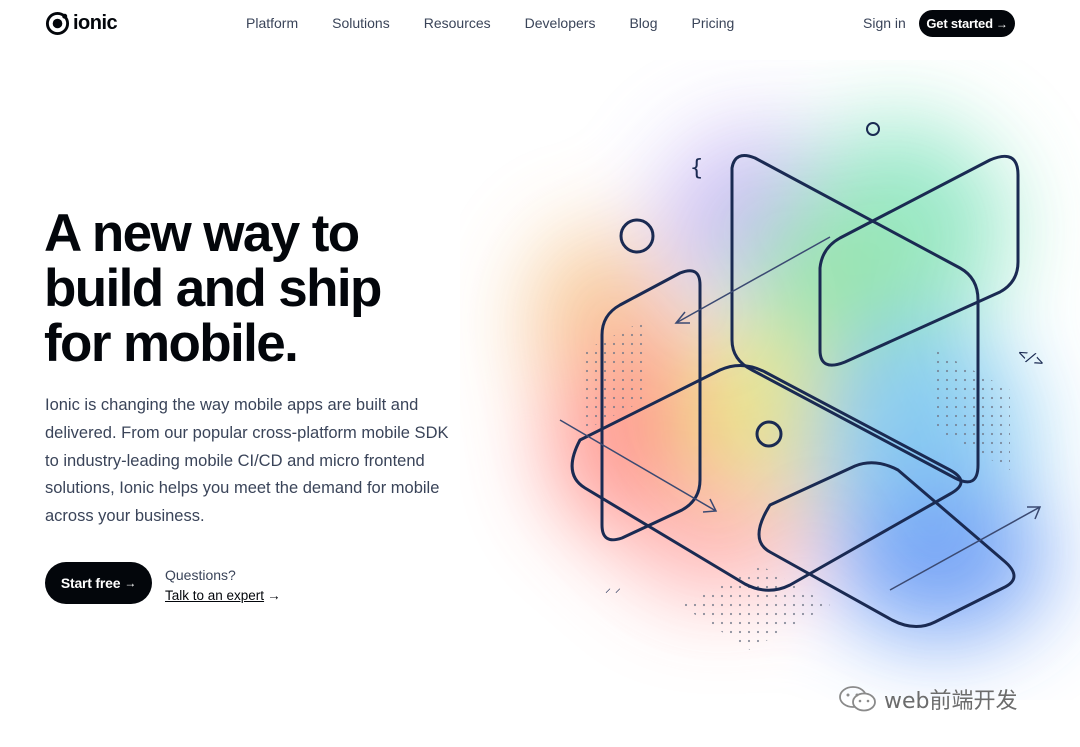 Image resolution: width=1080 pixels, height=747 pixels. What do you see at coordinates (643, 23) in the screenshot?
I see `nav-link-blog: Blog` at bounding box center [643, 23].